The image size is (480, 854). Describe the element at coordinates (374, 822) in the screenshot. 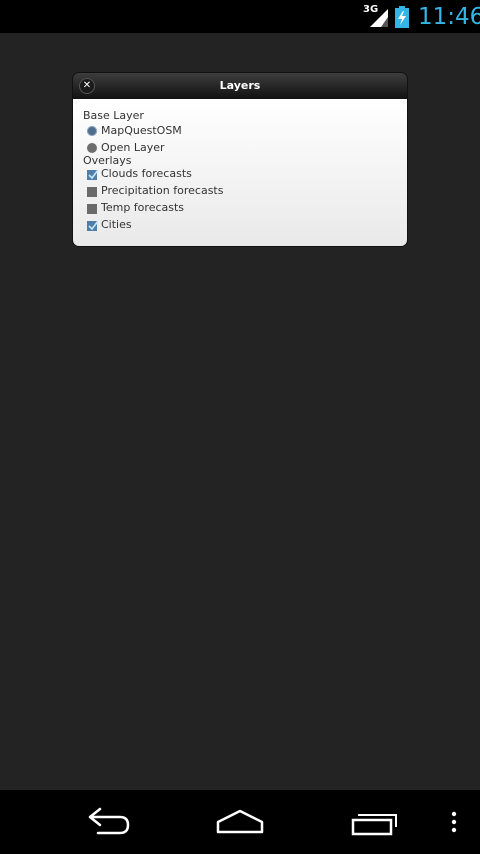

I see `recent-apps-icon` at that location.